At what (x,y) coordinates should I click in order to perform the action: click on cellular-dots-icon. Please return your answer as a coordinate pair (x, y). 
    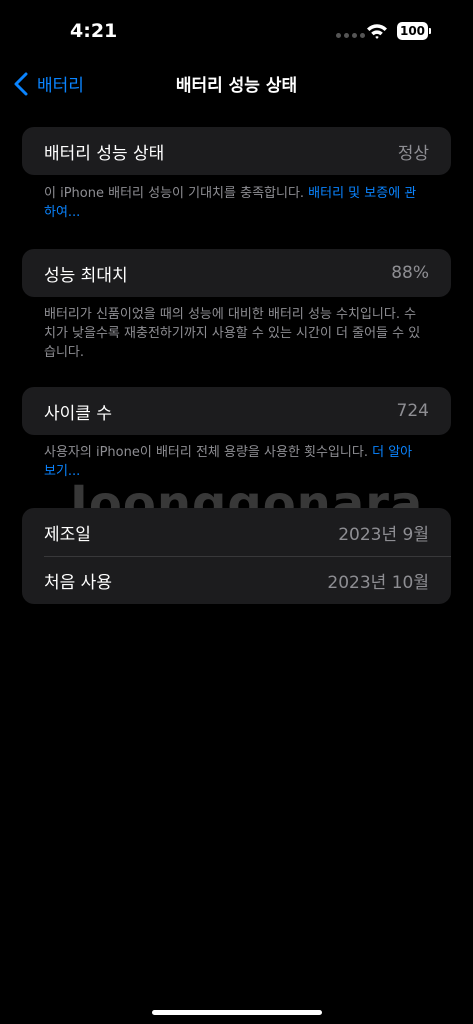
    Looking at the image, I should click on (350, 35).